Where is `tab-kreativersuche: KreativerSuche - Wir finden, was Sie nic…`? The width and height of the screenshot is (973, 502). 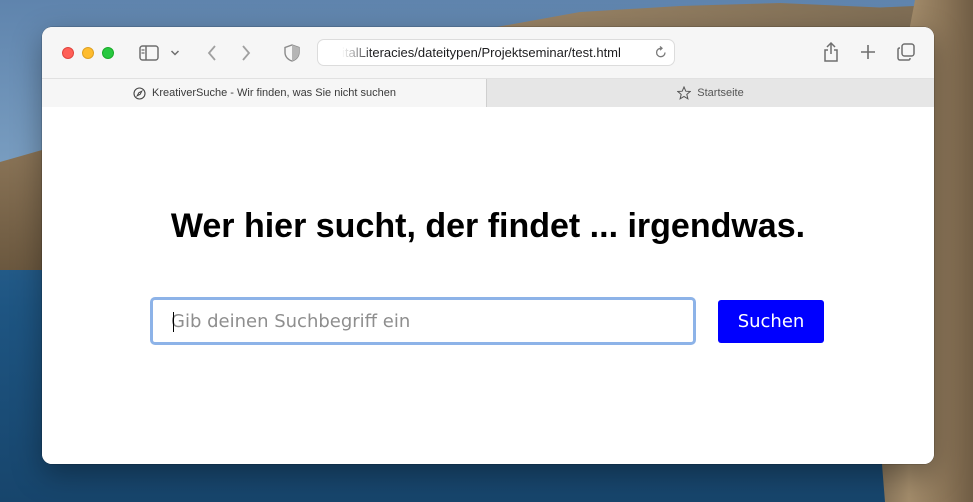
tab-kreativersuche: KreativerSuche - Wir finden, was Sie nic… is located at coordinates (264, 93).